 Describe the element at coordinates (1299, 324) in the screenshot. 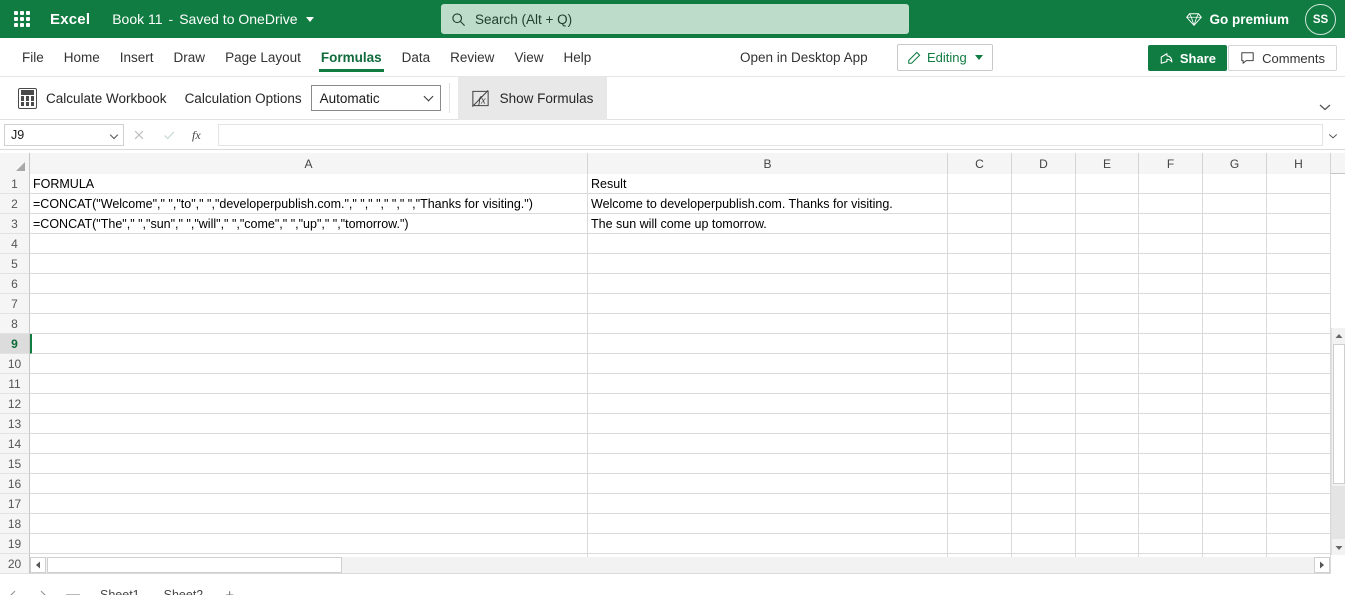

I see `cell-h8` at that location.